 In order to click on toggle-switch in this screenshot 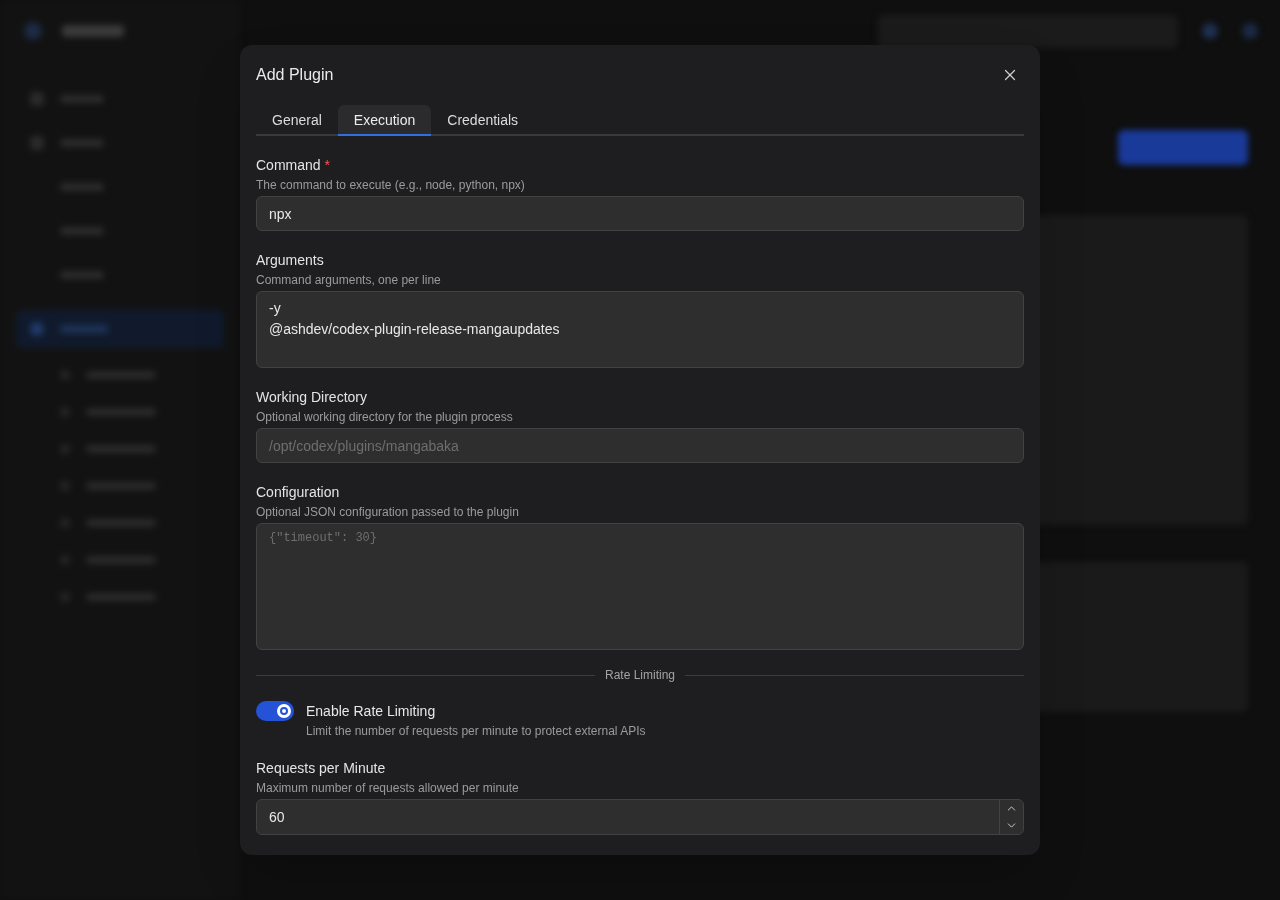, I will do `click(275, 711)`.